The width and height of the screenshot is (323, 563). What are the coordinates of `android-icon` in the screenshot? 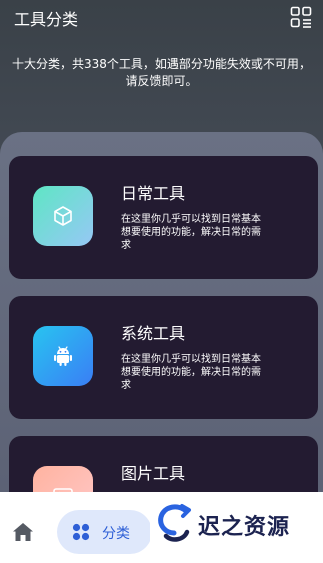 It's located at (63, 356).